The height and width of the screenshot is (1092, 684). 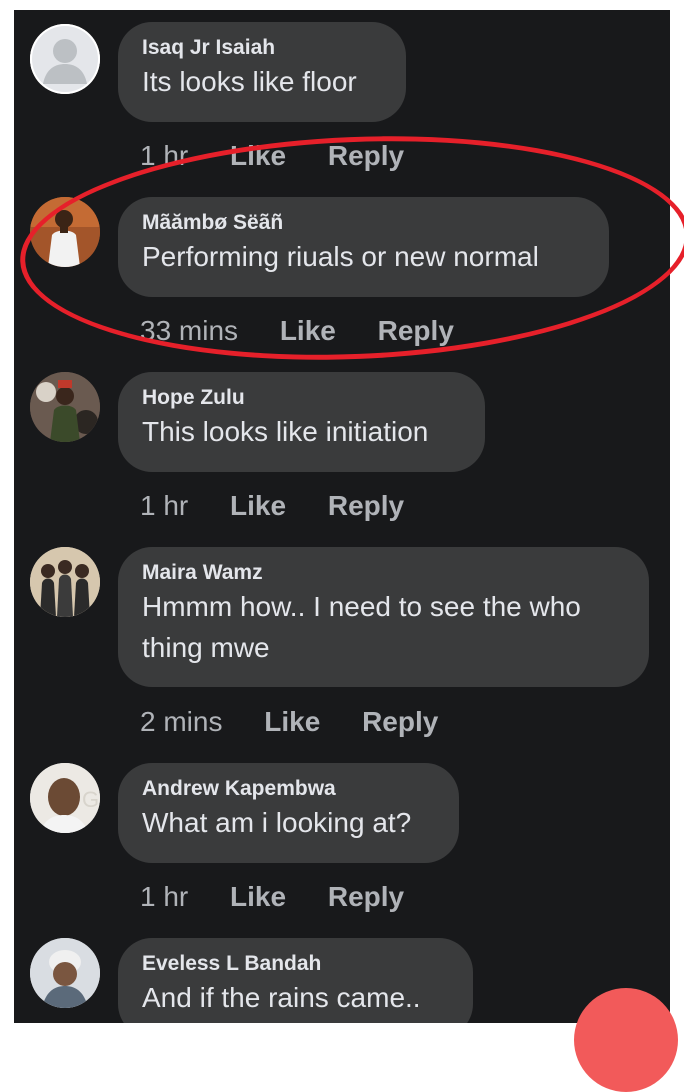 I want to click on group-photo-icon, so click(x=65, y=582).